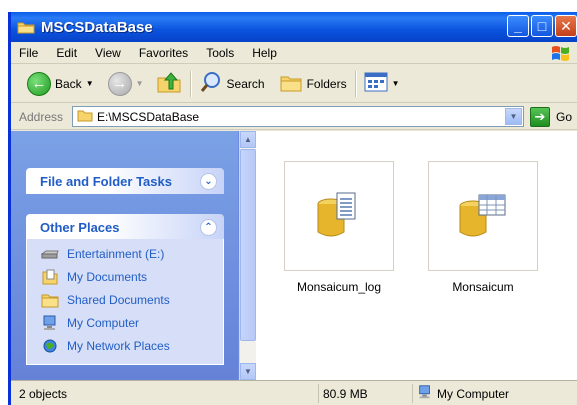 This screenshot has height=405, width=577. I want to click on close-icon: ✕, so click(566, 25).